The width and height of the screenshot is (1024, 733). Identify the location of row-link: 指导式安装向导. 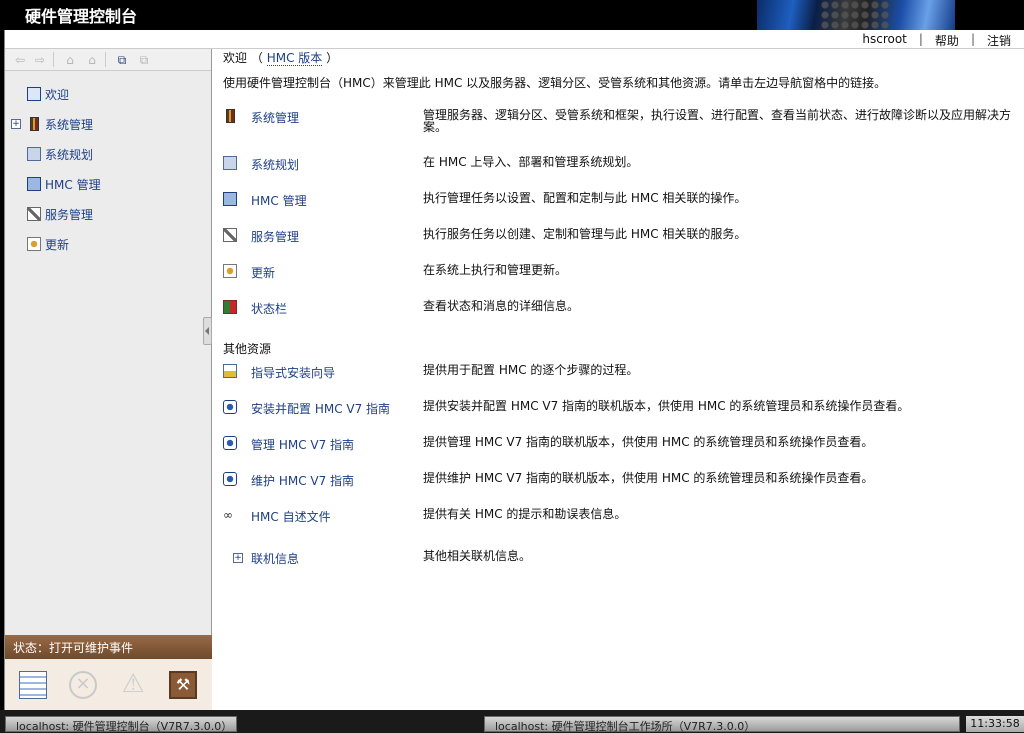
(293, 372).